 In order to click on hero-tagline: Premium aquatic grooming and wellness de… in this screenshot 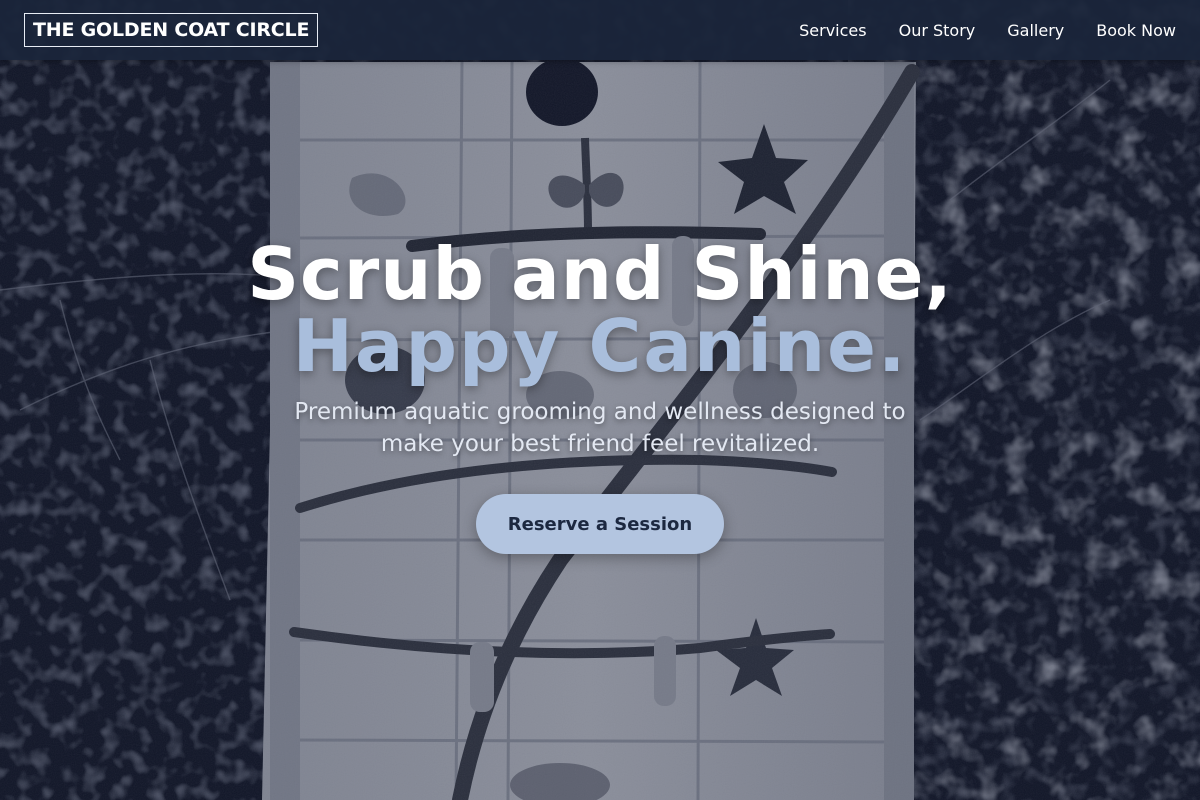, I will do `click(600, 428)`.